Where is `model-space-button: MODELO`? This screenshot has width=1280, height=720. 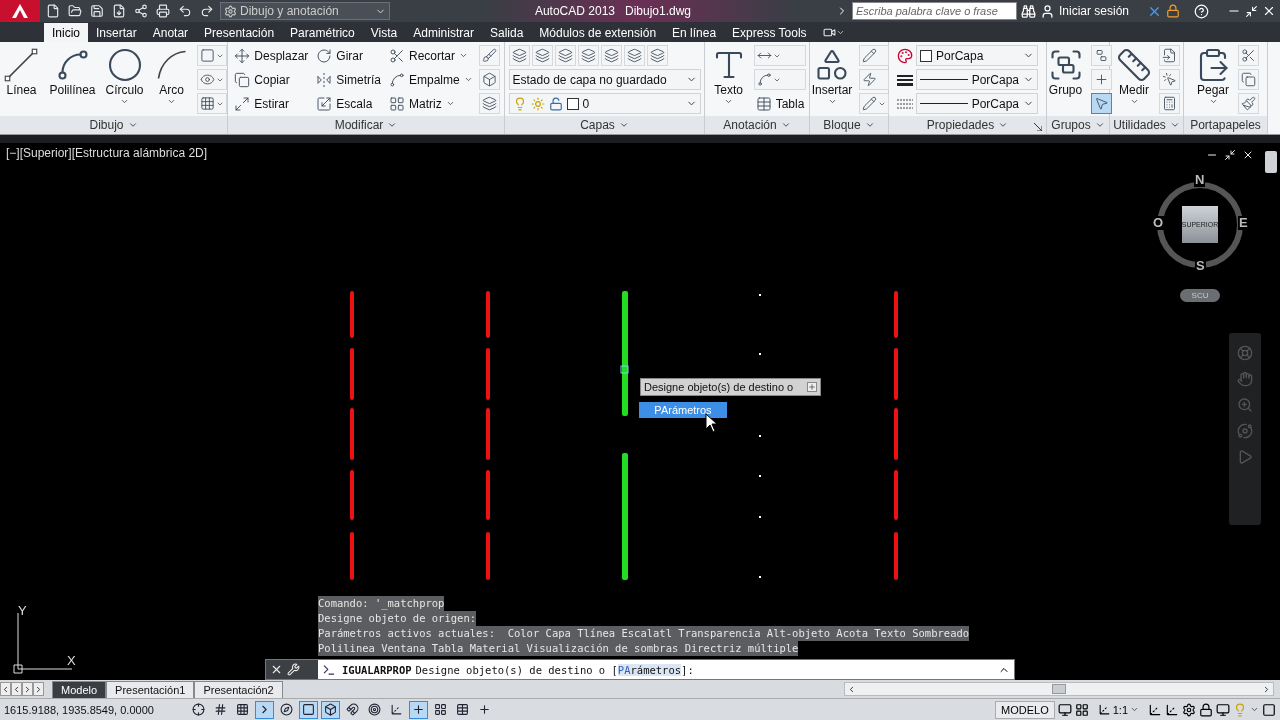 model-space-button: MODELO is located at coordinates (1025, 709).